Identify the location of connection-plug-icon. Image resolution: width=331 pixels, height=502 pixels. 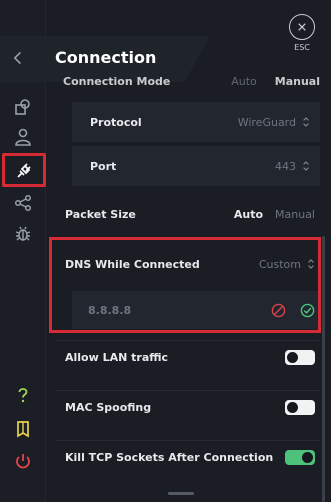
(24, 170).